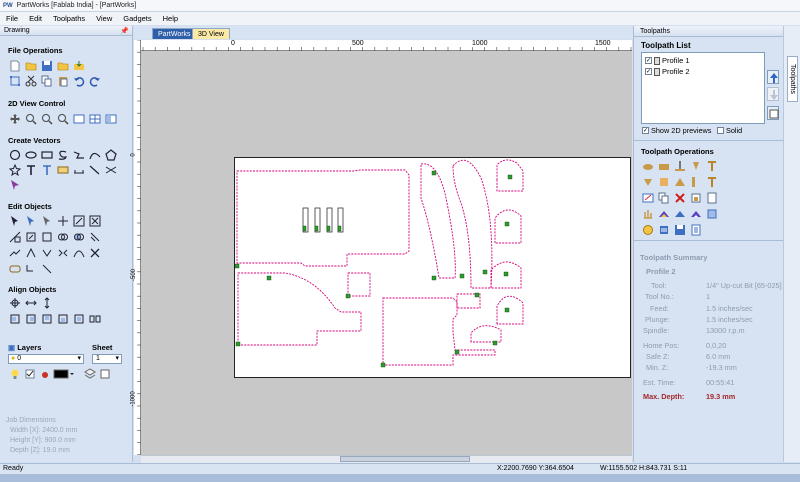 The image size is (800, 482). I want to click on layer-select: ● 0 ▾, so click(46, 359).